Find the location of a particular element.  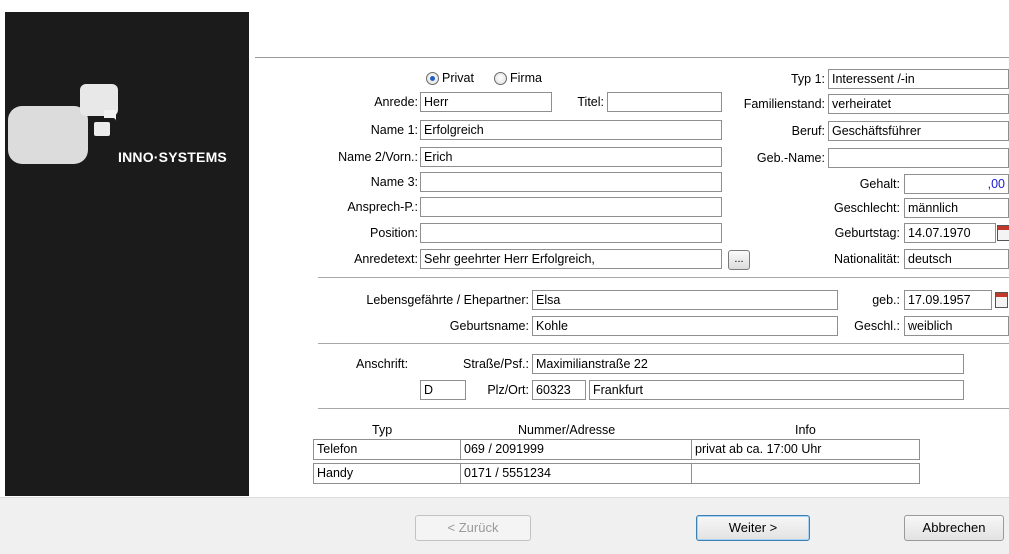

brand-name: INNO·SYSTEMS is located at coordinates (172, 157).